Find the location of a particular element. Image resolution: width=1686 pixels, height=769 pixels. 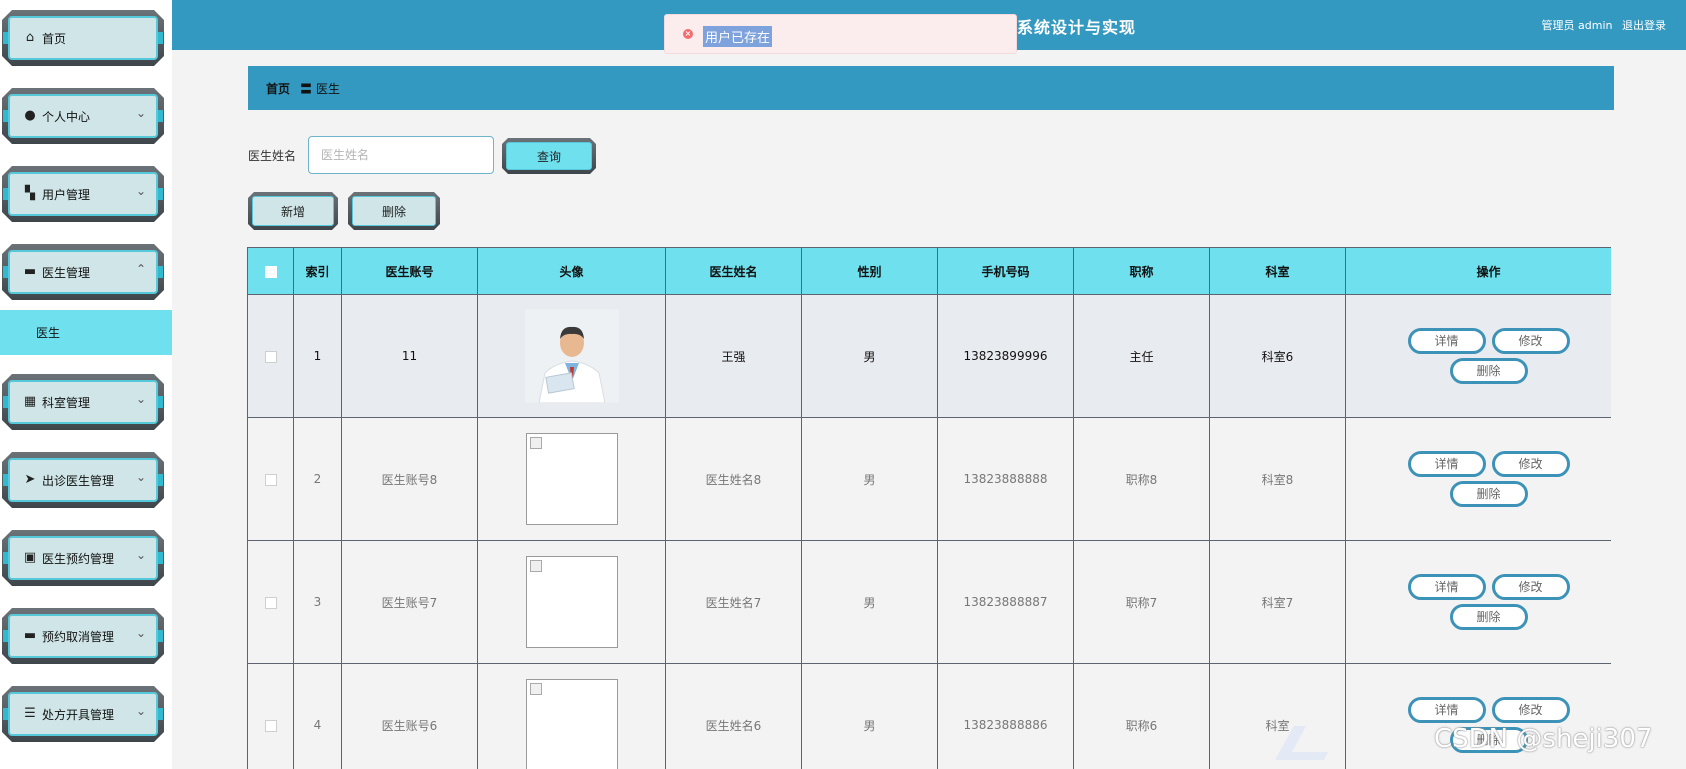

sidebar-item-personal-center: ● 个人中心 ⌄ is located at coordinates (83, 116).